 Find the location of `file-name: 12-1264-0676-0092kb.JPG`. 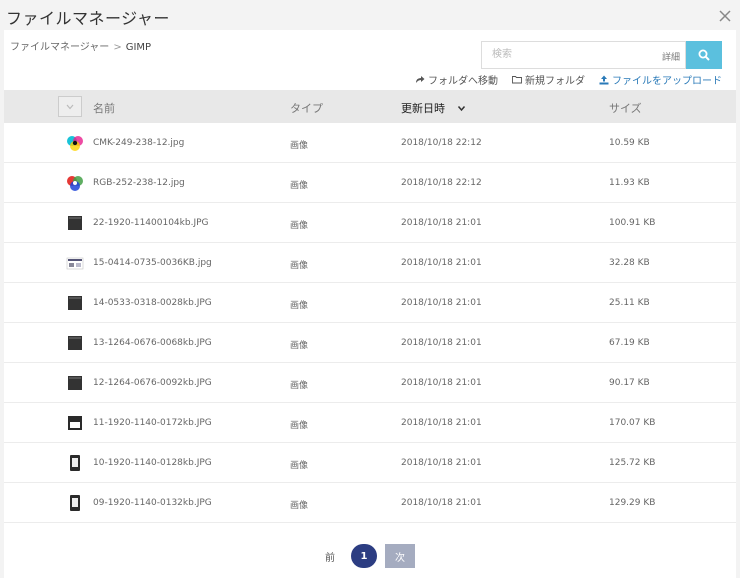

file-name: 12-1264-0676-0092kb.JPG is located at coordinates (152, 383).